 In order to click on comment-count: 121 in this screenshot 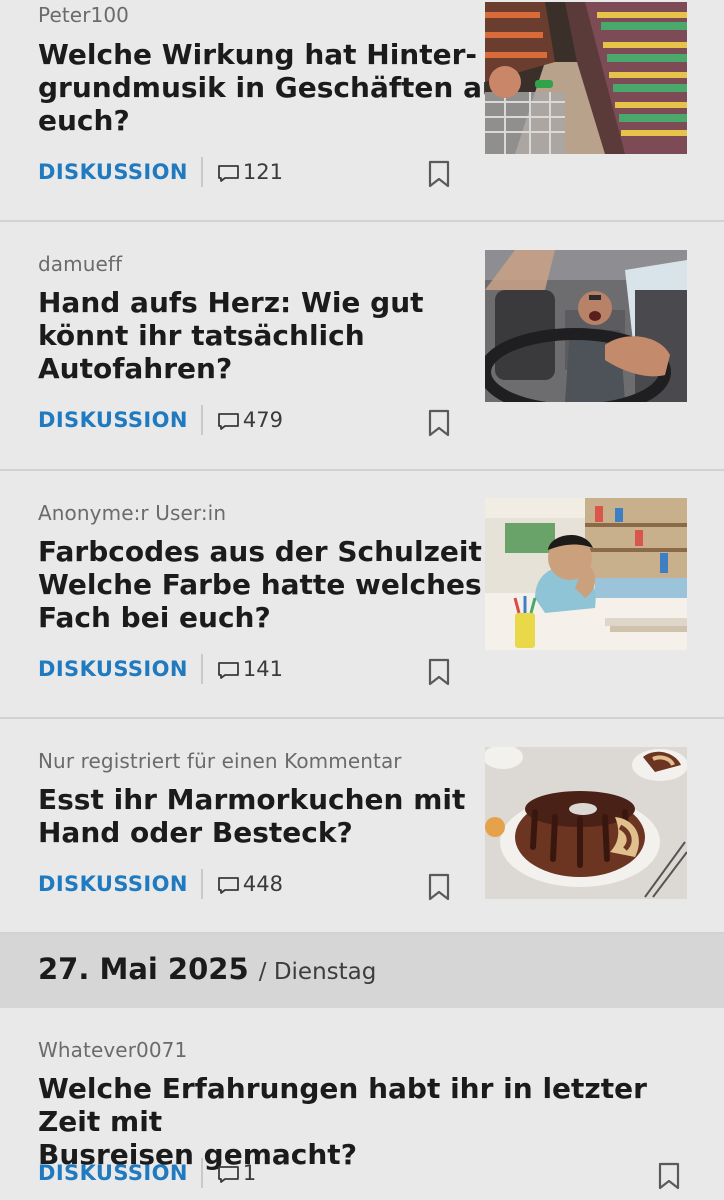, I will do `click(262, 172)`.